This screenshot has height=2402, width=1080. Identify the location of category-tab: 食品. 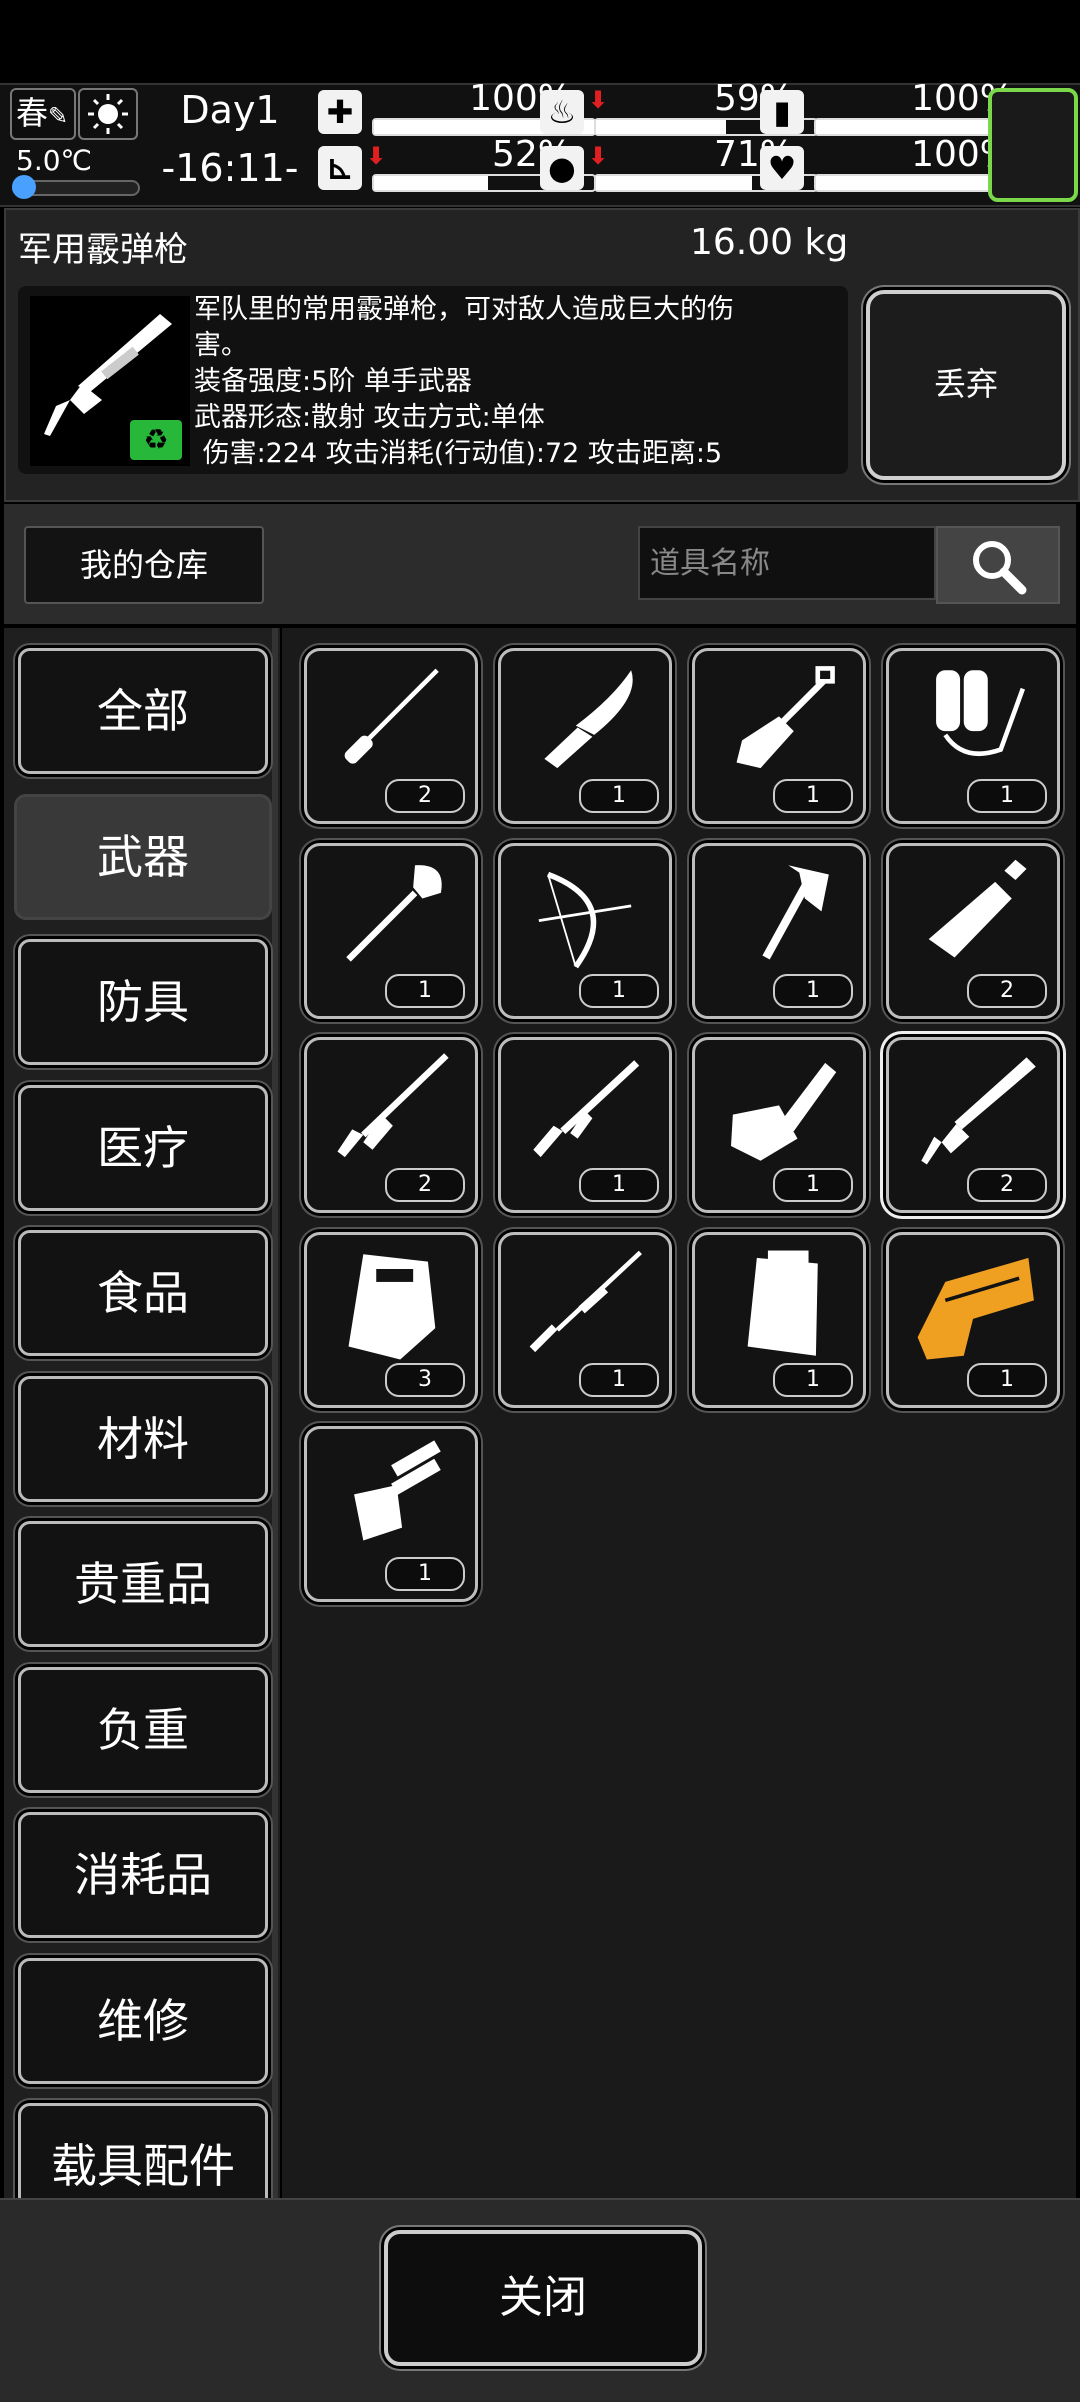
(143, 1293).